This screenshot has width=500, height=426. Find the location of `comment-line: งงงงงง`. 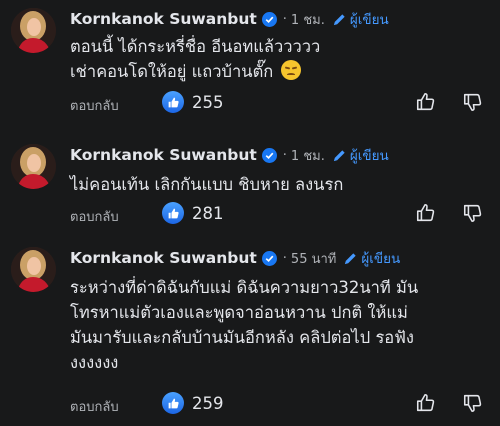

comment-line: งงงงงง is located at coordinates (94, 362).